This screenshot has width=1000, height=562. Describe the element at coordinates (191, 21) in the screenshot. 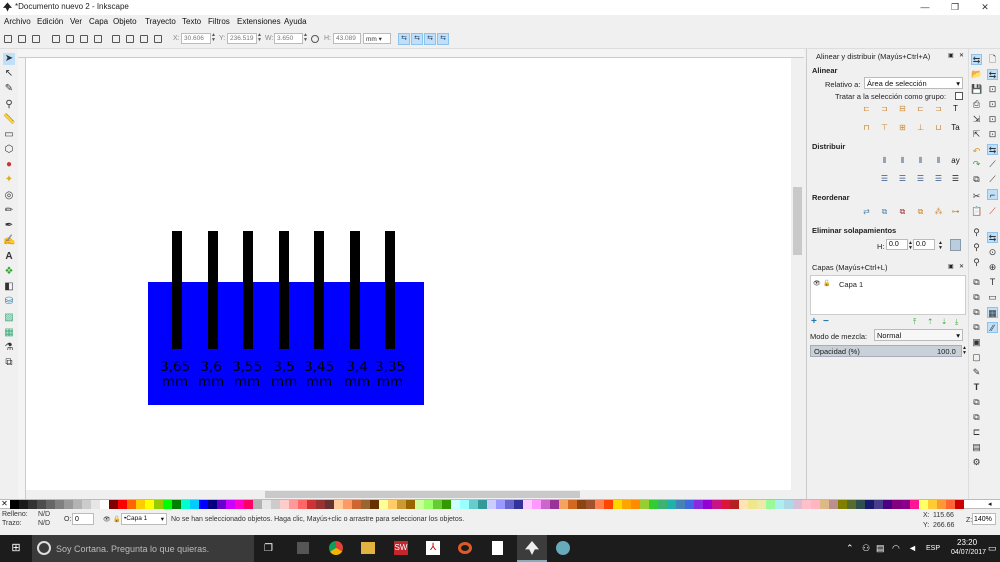

I see `menu-texto: Texto` at that location.